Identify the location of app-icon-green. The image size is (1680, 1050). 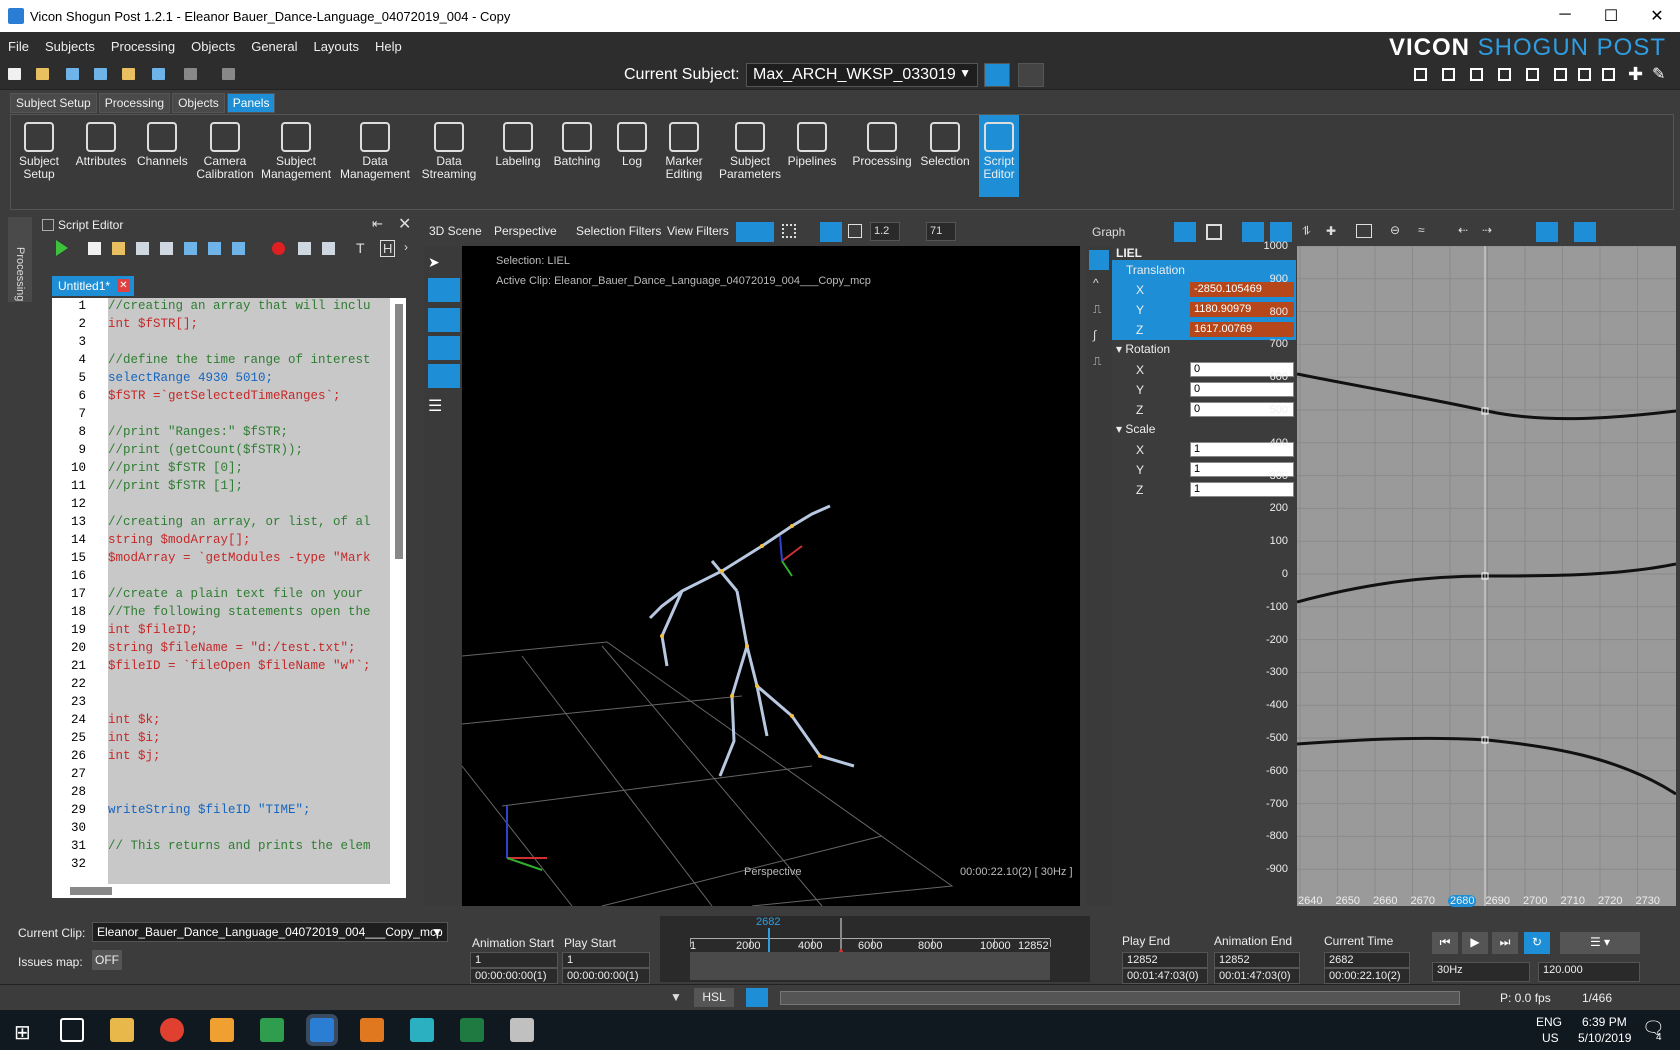
(272, 1030).